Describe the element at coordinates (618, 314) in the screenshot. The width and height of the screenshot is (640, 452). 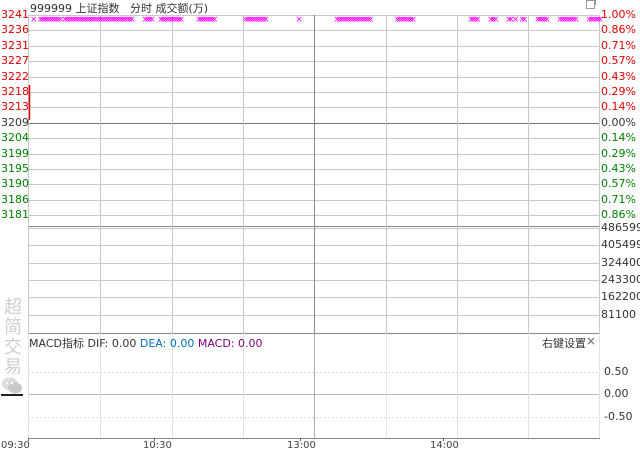
I see `volume-tick-label: 81100` at that location.